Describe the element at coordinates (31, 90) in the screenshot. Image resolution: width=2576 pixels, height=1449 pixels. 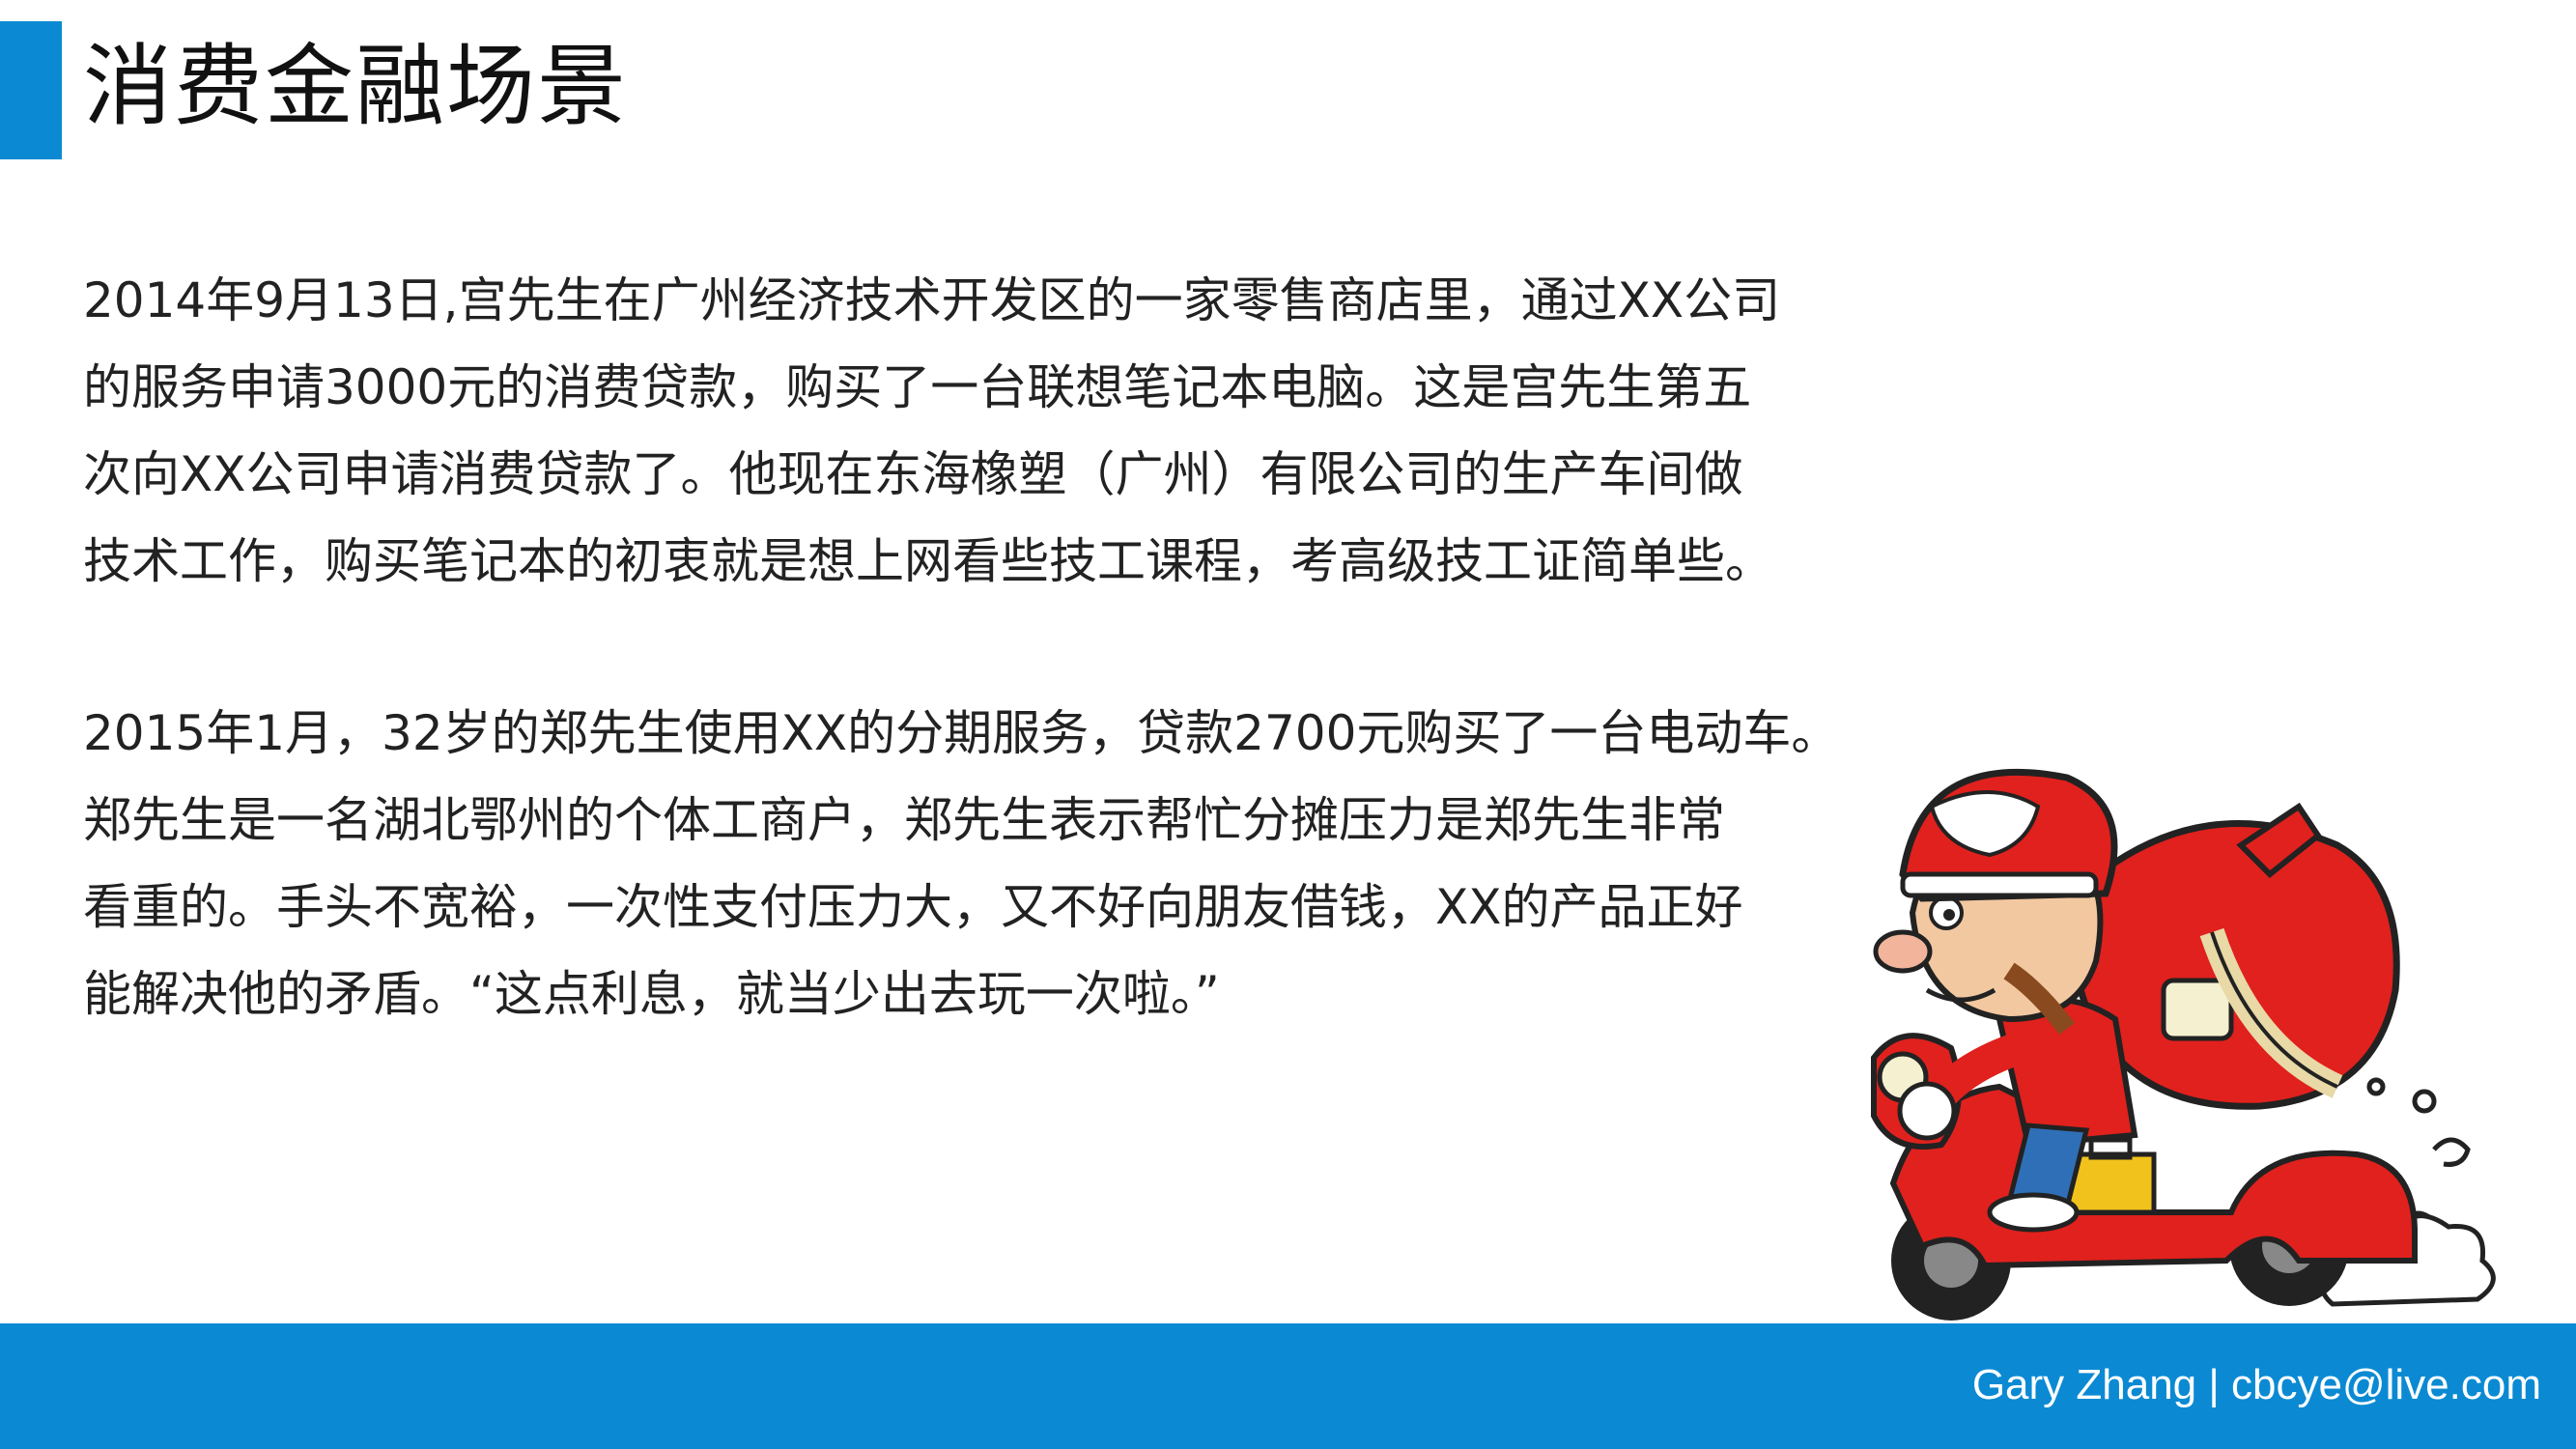
I see `title-accent-bar` at that location.